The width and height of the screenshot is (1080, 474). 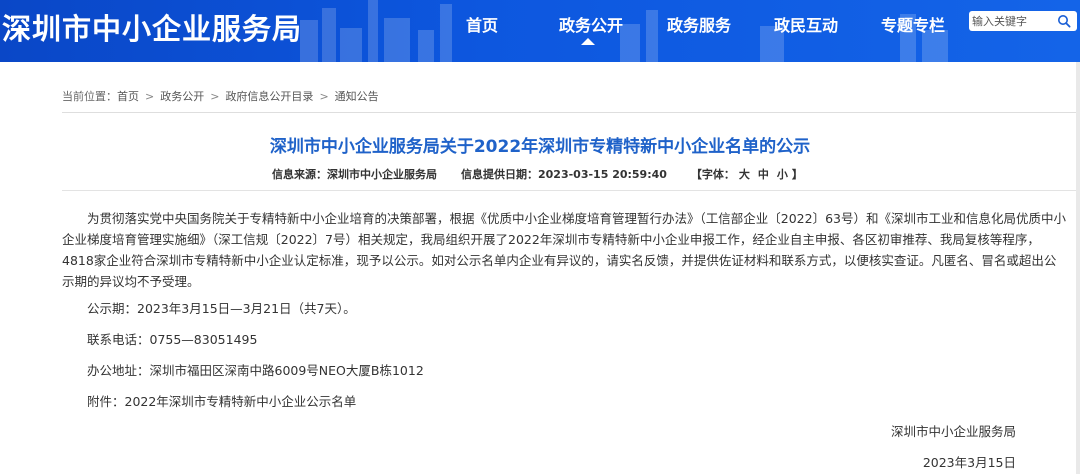 What do you see at coordinates (797, 174) in the screenshot?
I see `font-size-end: 】` at bounding box center [797, 174].